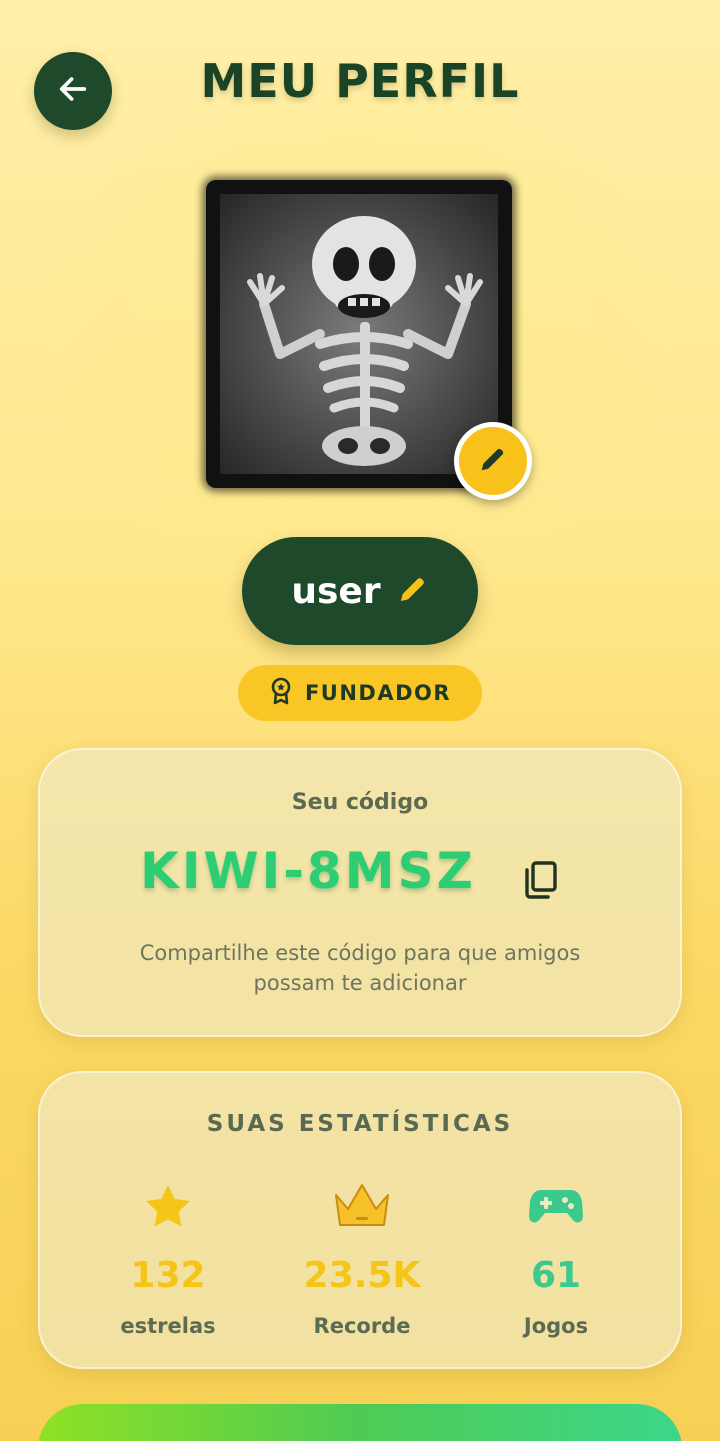  I want to click on stat-label: Jogos, so click(556, 1326).